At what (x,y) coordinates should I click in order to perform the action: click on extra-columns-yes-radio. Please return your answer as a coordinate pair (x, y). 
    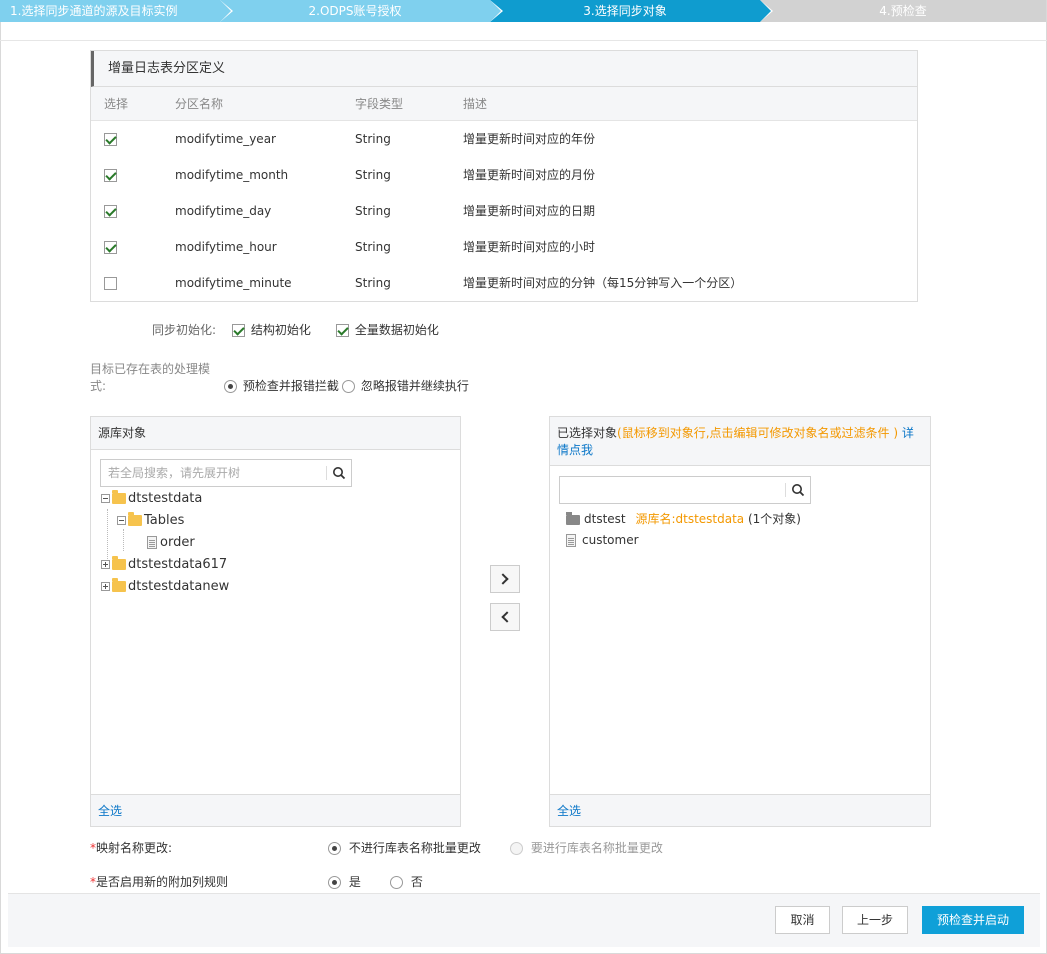
    Looking at the image, I should click on (334, 882).